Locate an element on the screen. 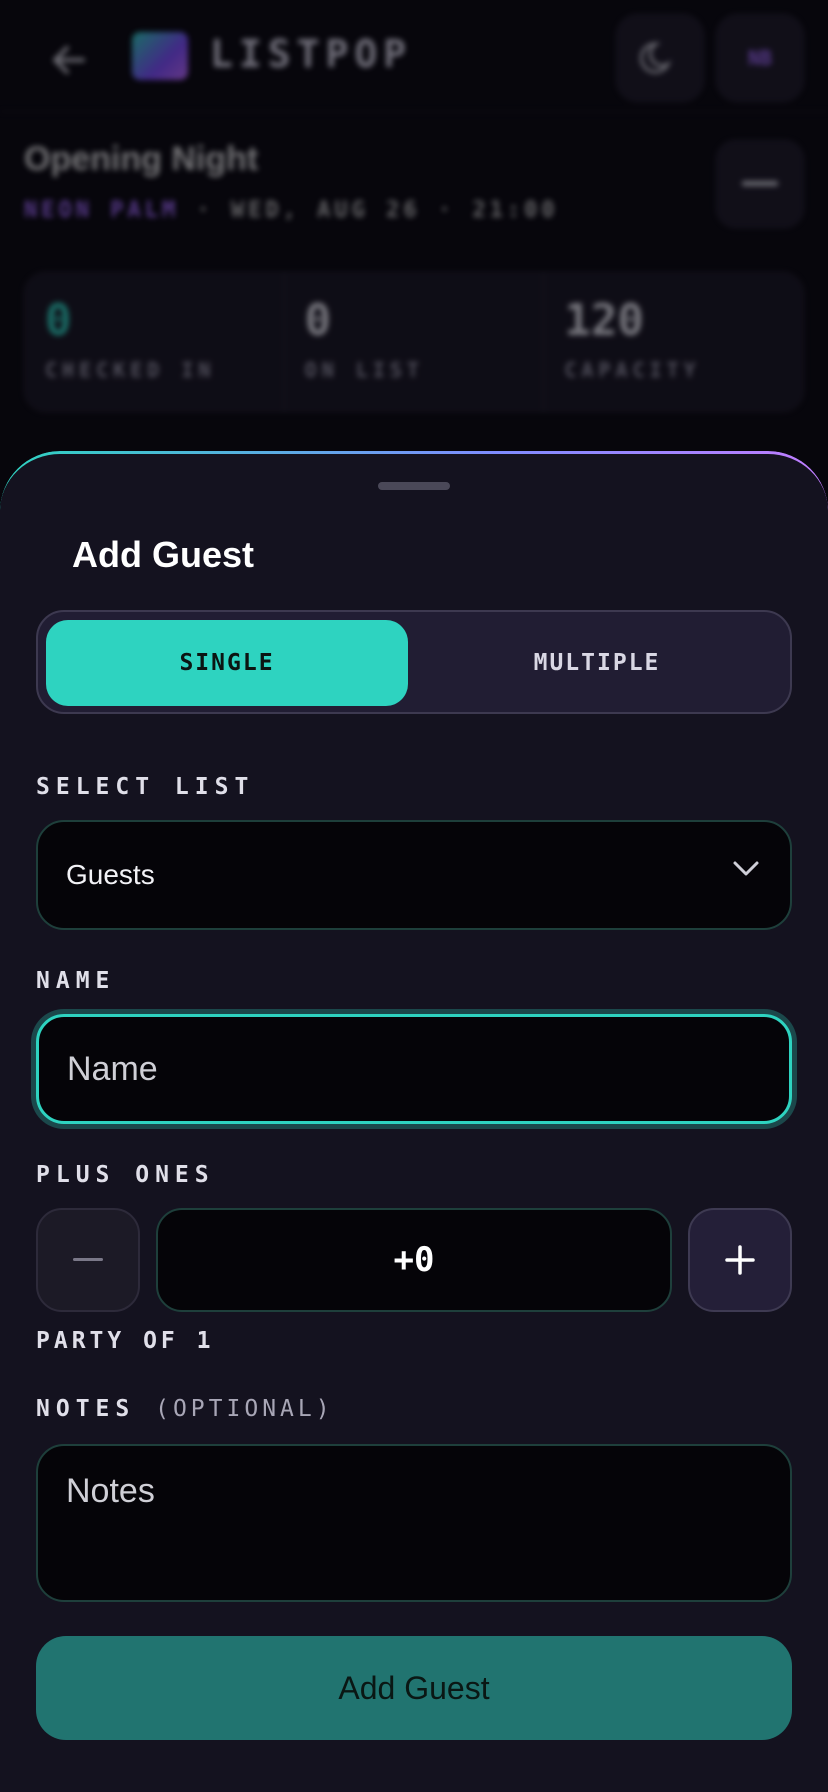 Image resolution: width=828 pixels, height=1792 pixels. moon-icon is located at coordinates (656, 58).